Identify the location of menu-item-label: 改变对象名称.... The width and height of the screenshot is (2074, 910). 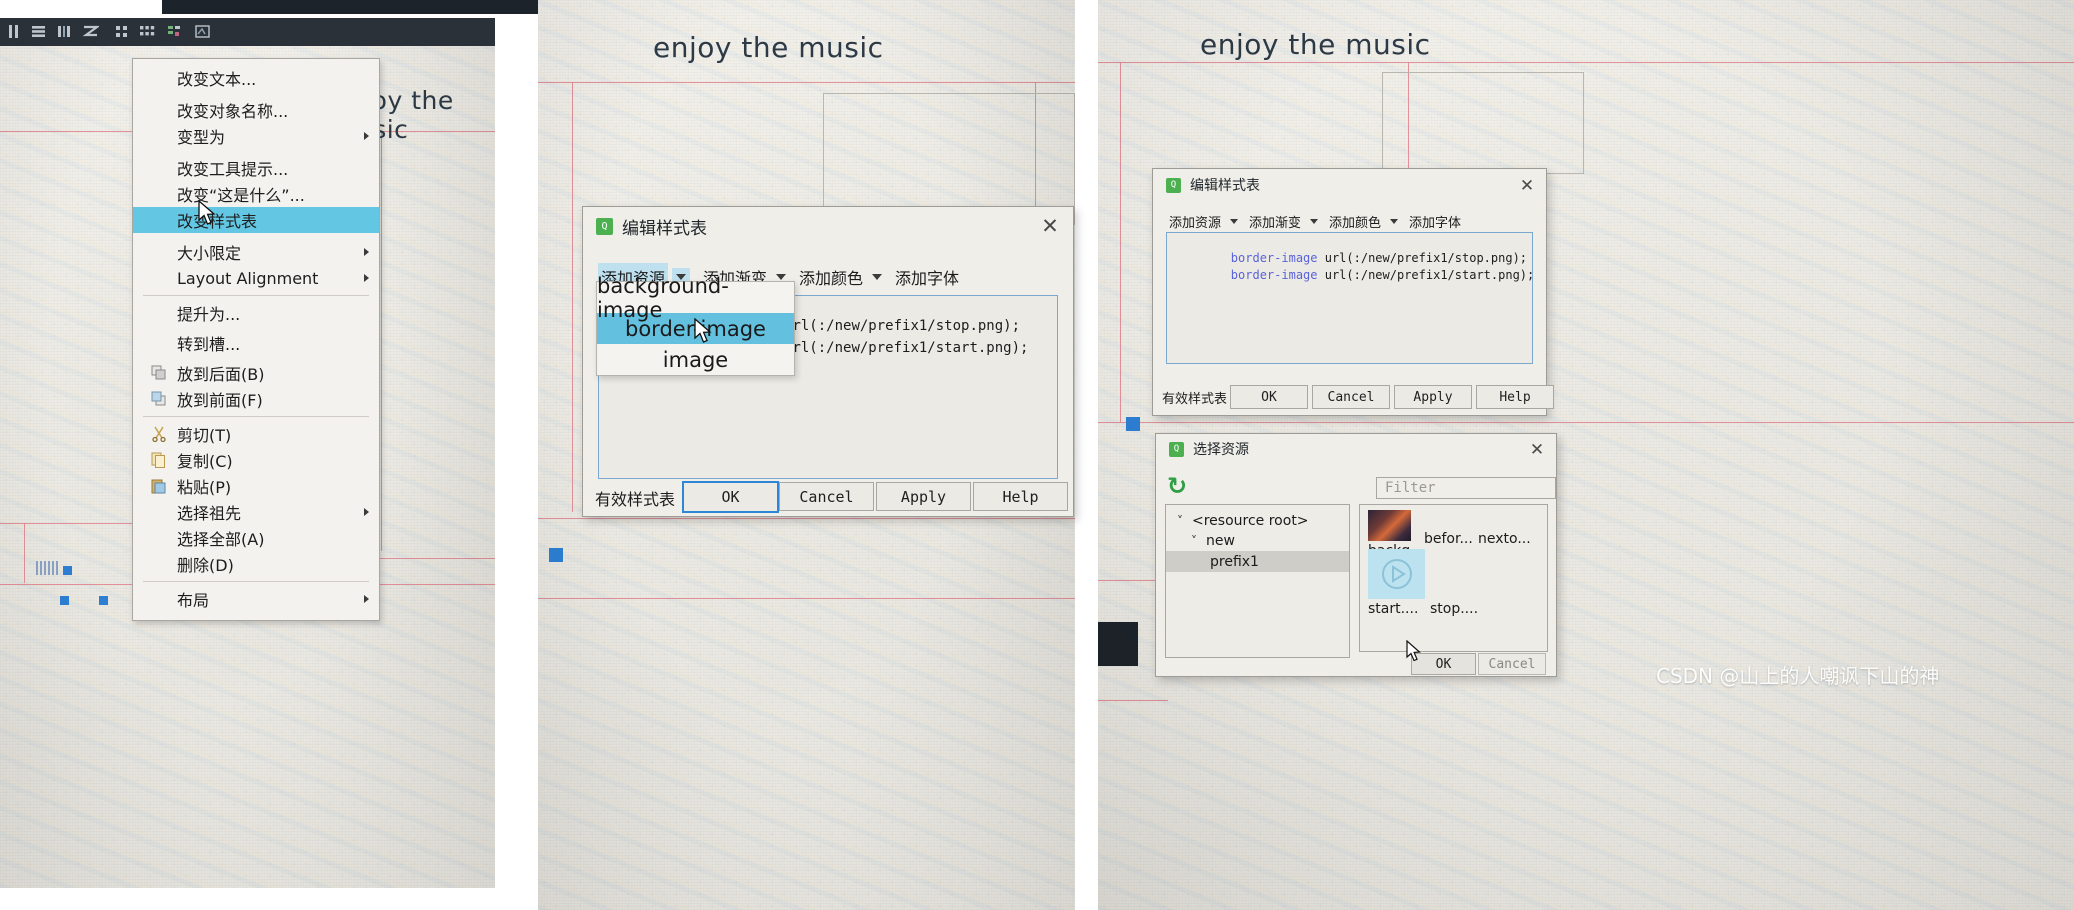
(233, 111).